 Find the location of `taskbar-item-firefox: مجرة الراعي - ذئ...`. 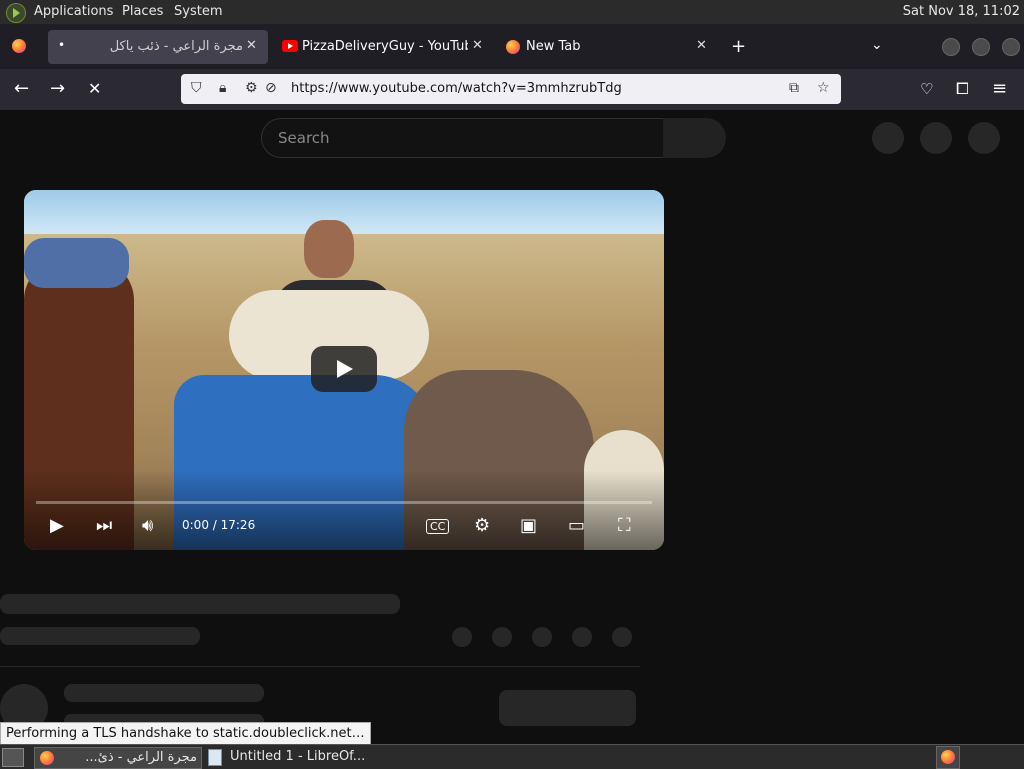

taskbar-item-firefox: مجرة الراعي - ذئ... is located at coordinates (118, 758).